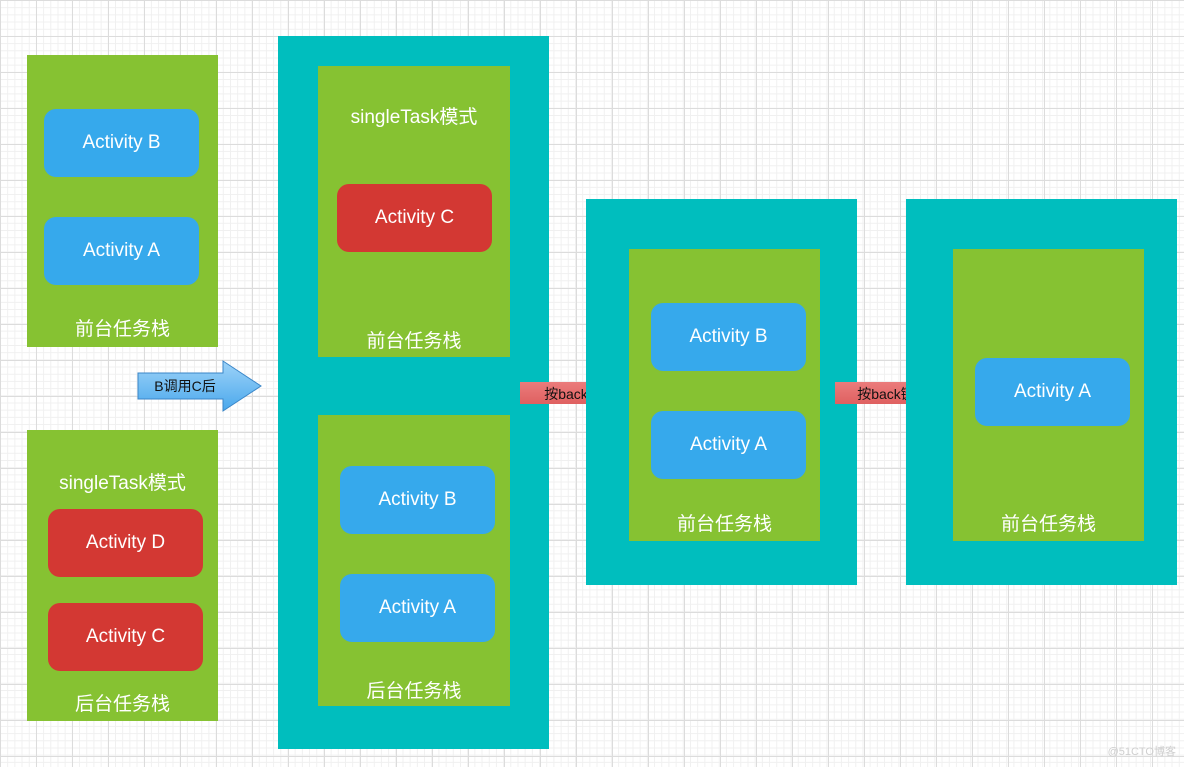  Describe the element at coordinates (1141, 752) in the screenshot. I see `watermark: @51CTO博客` at that location.